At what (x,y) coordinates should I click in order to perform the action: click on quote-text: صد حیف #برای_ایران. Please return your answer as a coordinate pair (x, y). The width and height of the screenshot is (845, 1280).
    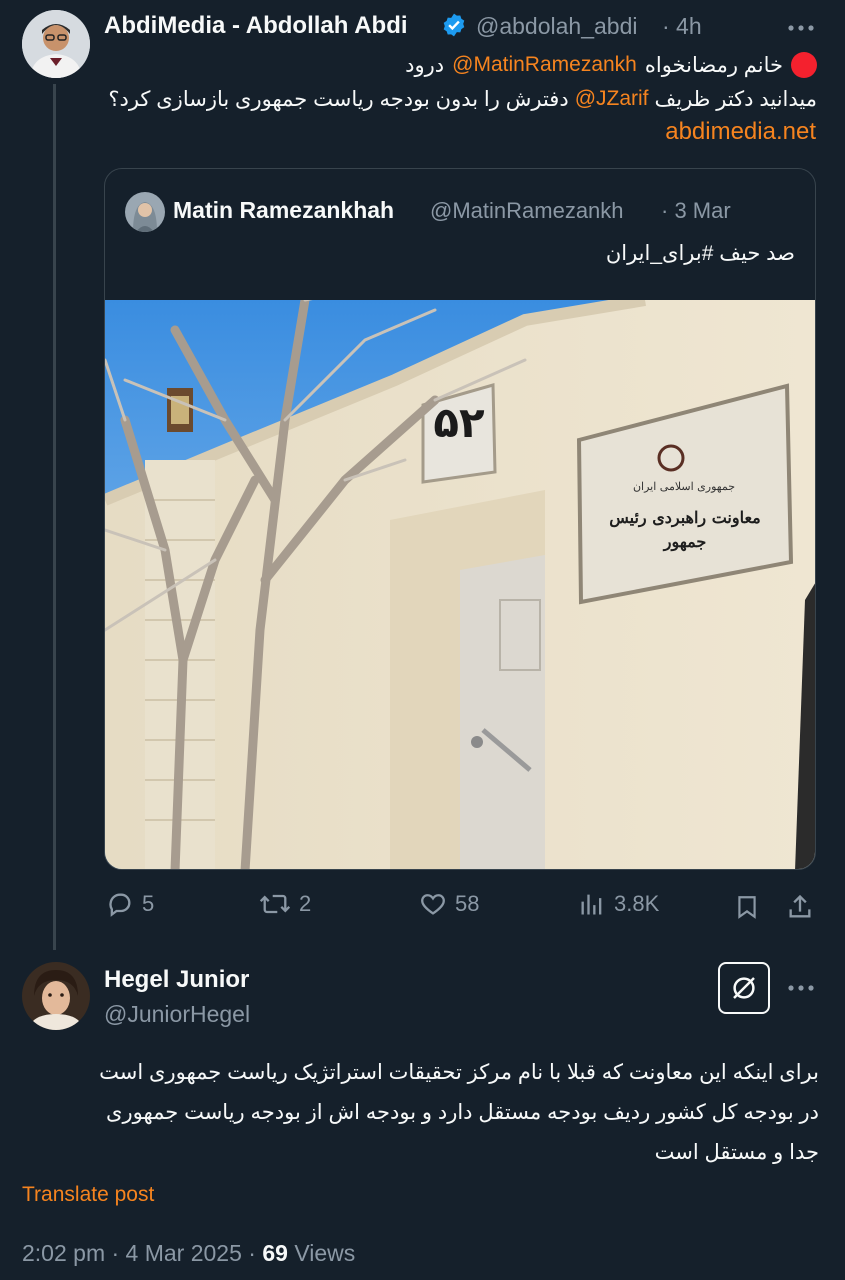
    Looking at the image, I should click on (700, 253).